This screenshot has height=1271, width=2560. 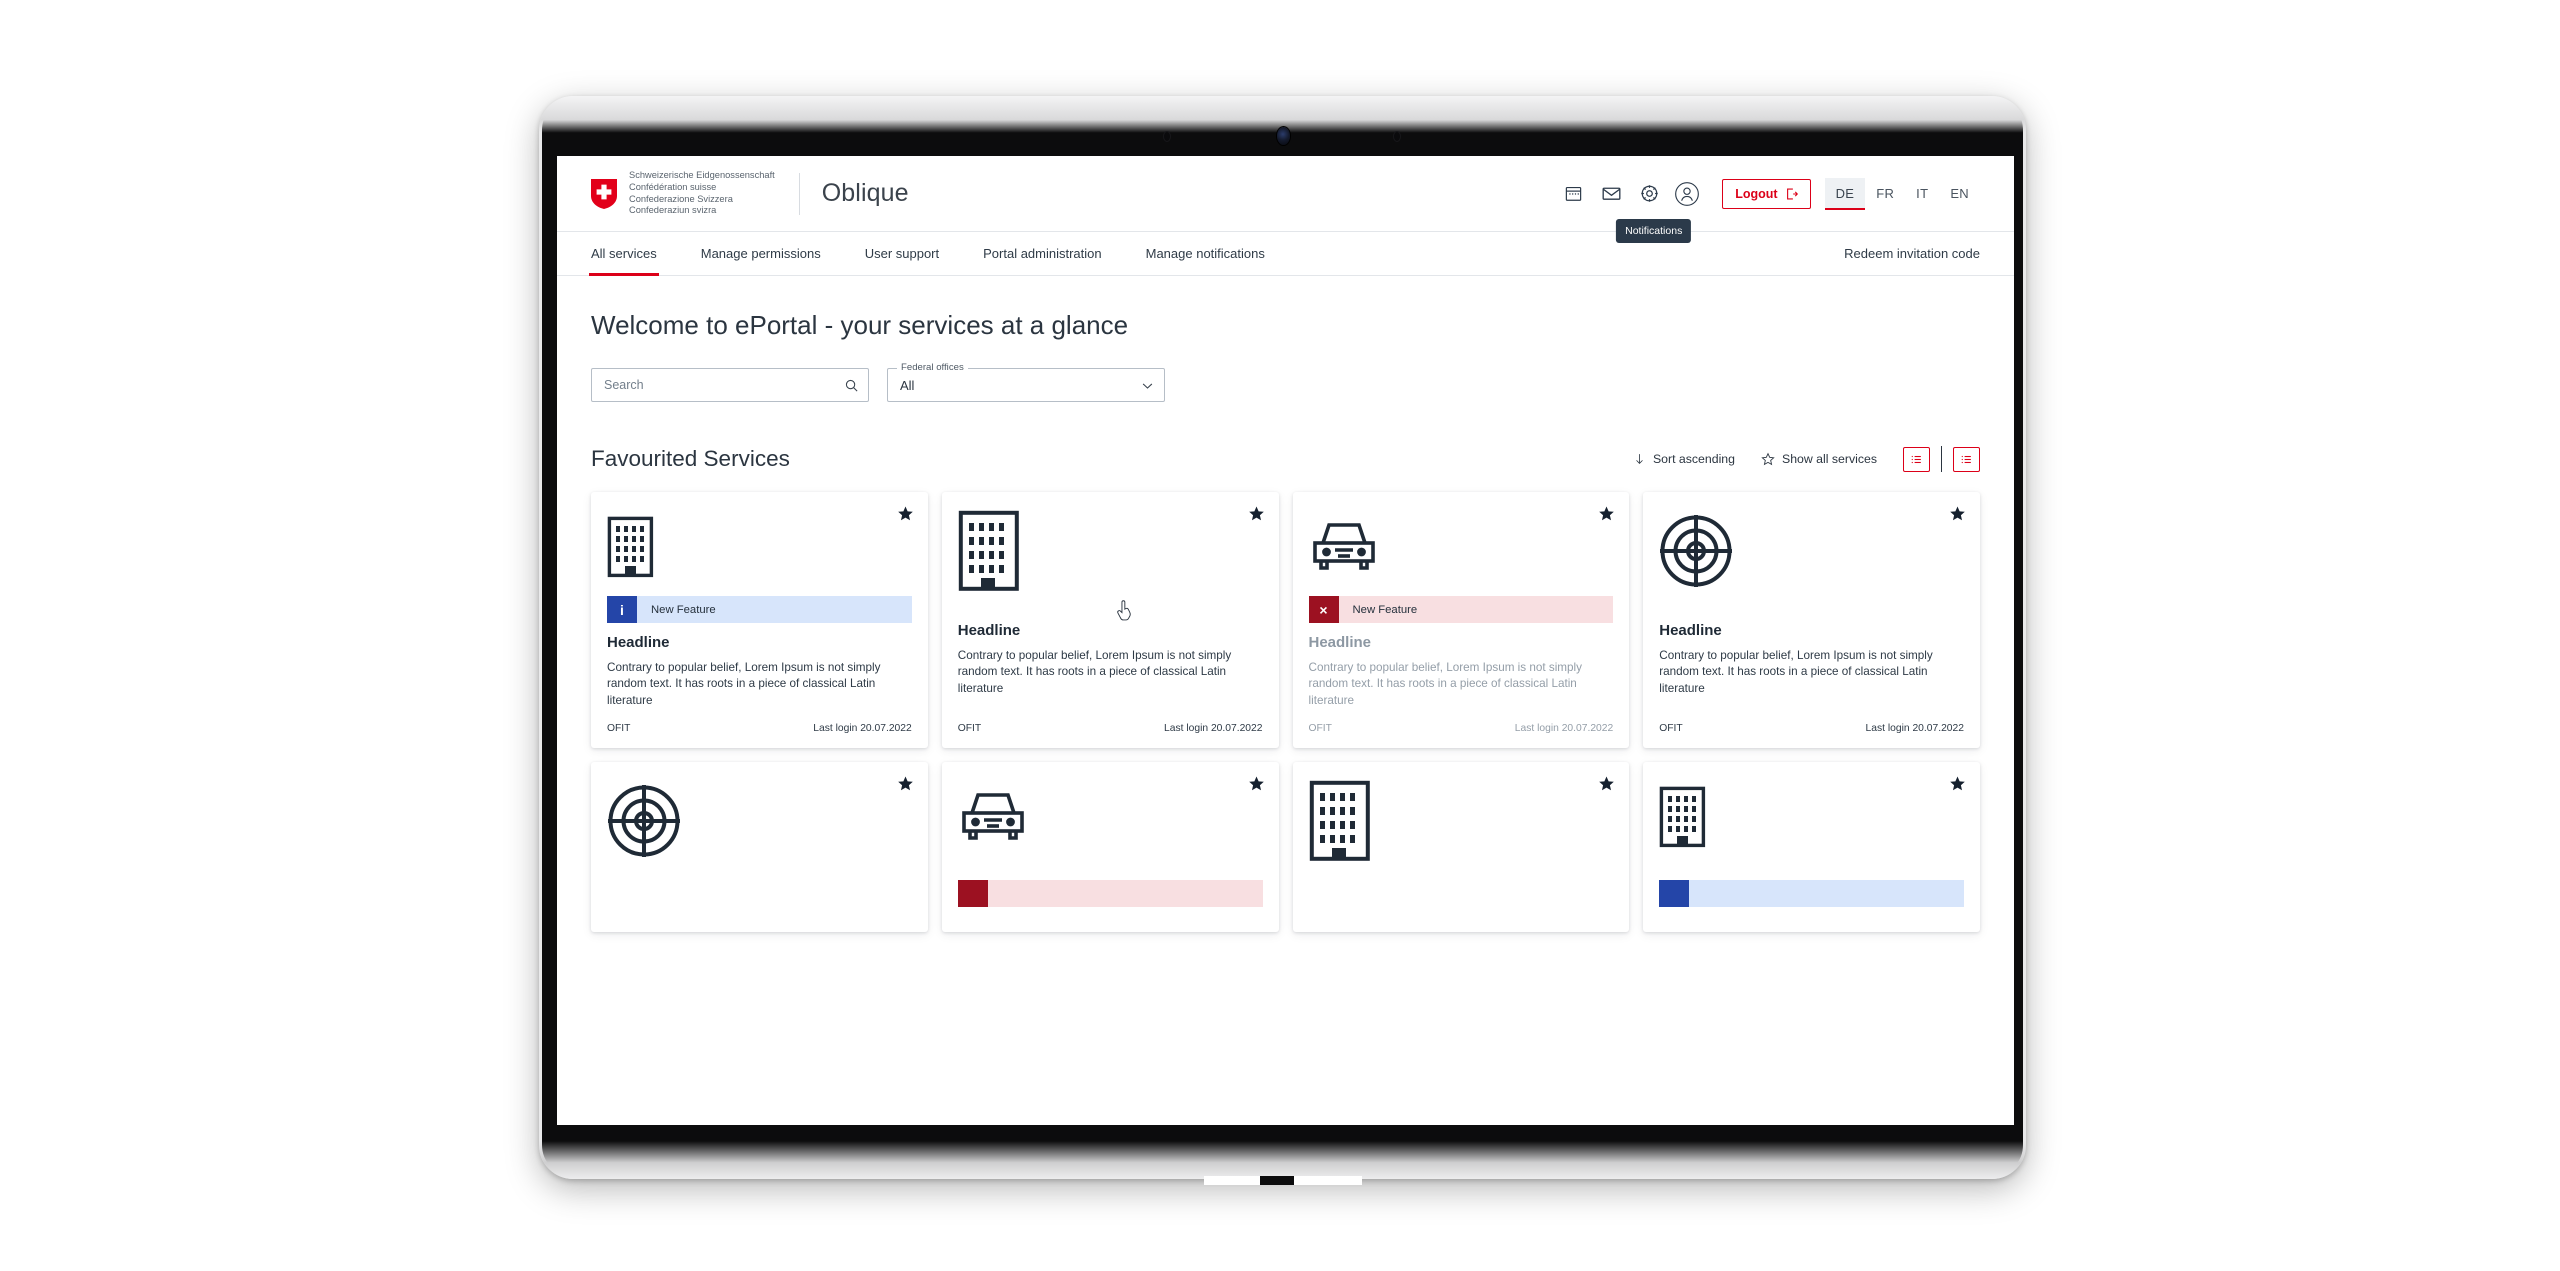 What do you see at coordinates (1147, 385) in the screenshot?
I see `chevron-down-icon` at bounding box center [1147, 385].